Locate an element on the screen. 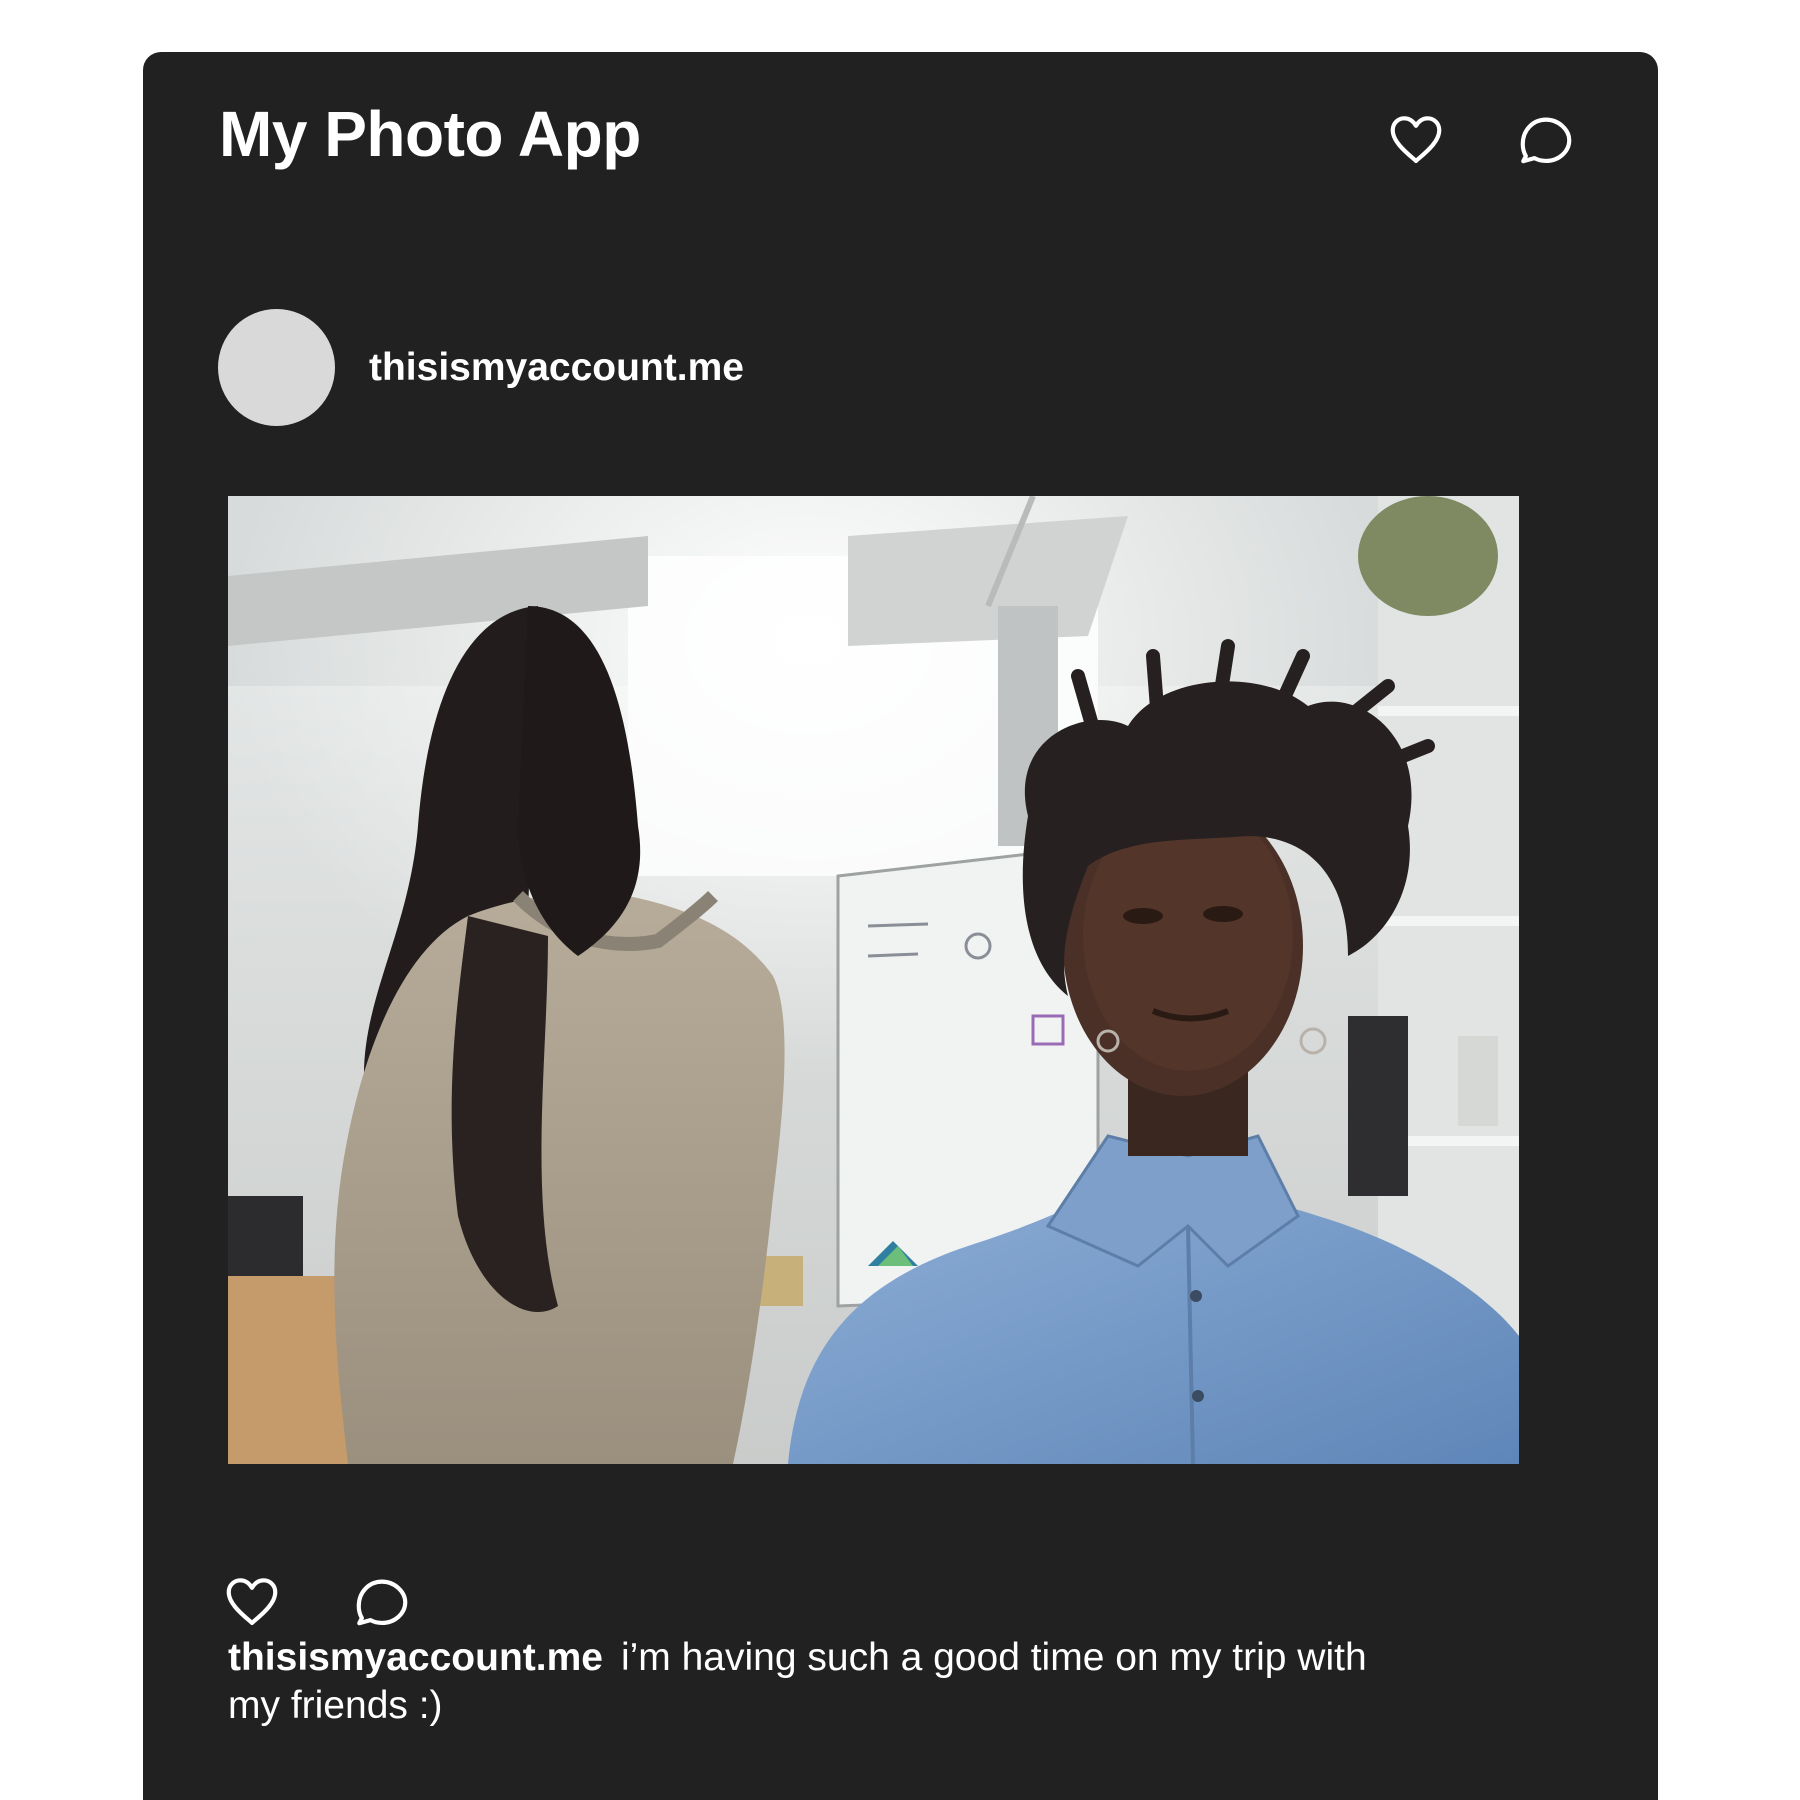 The width and height of the screenshot is (1800, 1800). post-header: thisismyaccount.me is located at coordinates (481, 367).